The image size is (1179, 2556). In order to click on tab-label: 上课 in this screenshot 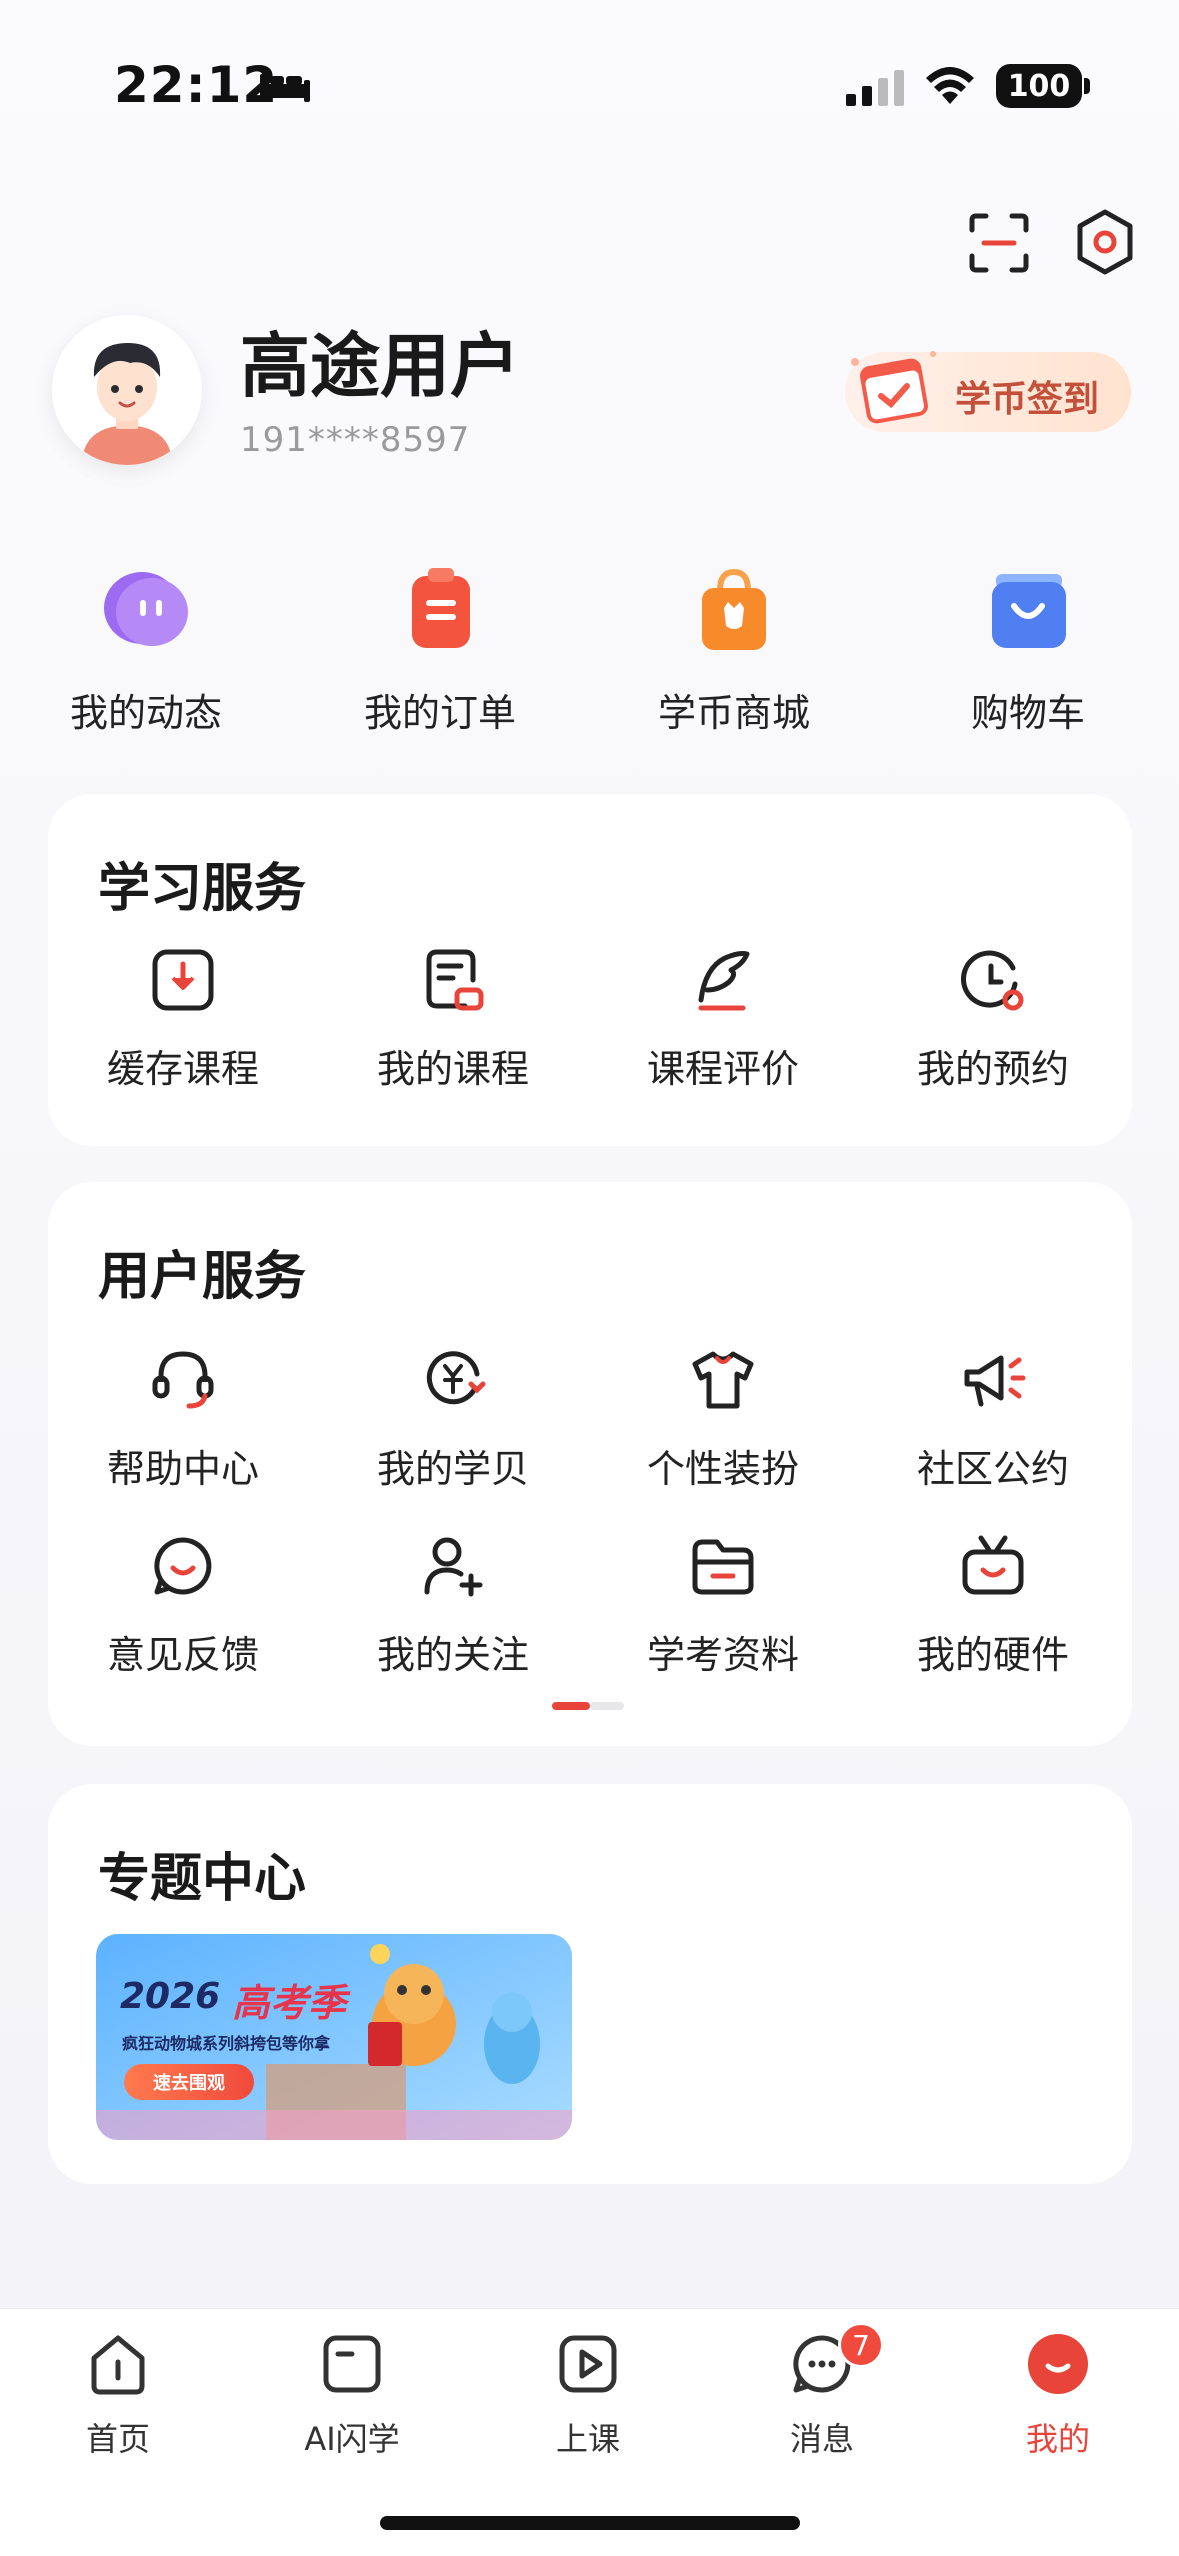, I will do `click(587, 2439)`.